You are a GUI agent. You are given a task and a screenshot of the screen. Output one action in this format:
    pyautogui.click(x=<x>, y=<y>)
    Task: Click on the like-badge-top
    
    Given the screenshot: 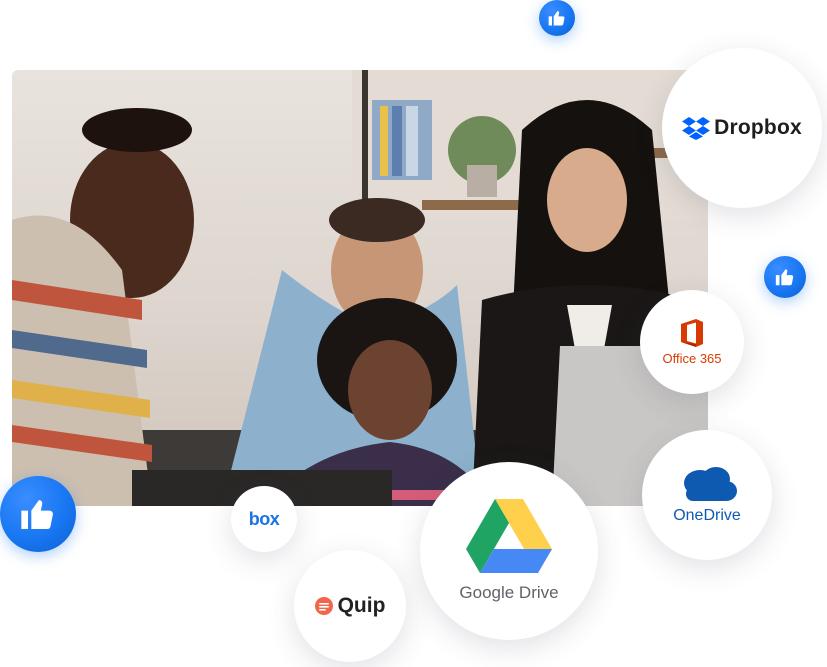 What is the action you would take?
    pyautogui.click(x=557, y=18)
    